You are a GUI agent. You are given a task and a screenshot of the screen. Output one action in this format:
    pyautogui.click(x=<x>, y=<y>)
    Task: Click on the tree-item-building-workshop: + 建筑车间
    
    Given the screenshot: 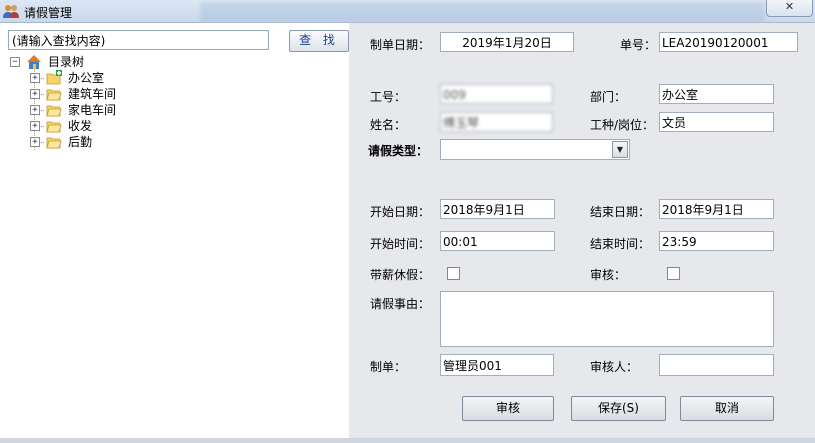 What is the action you would take?
    pyautogui.click(x=110, y=94)
    